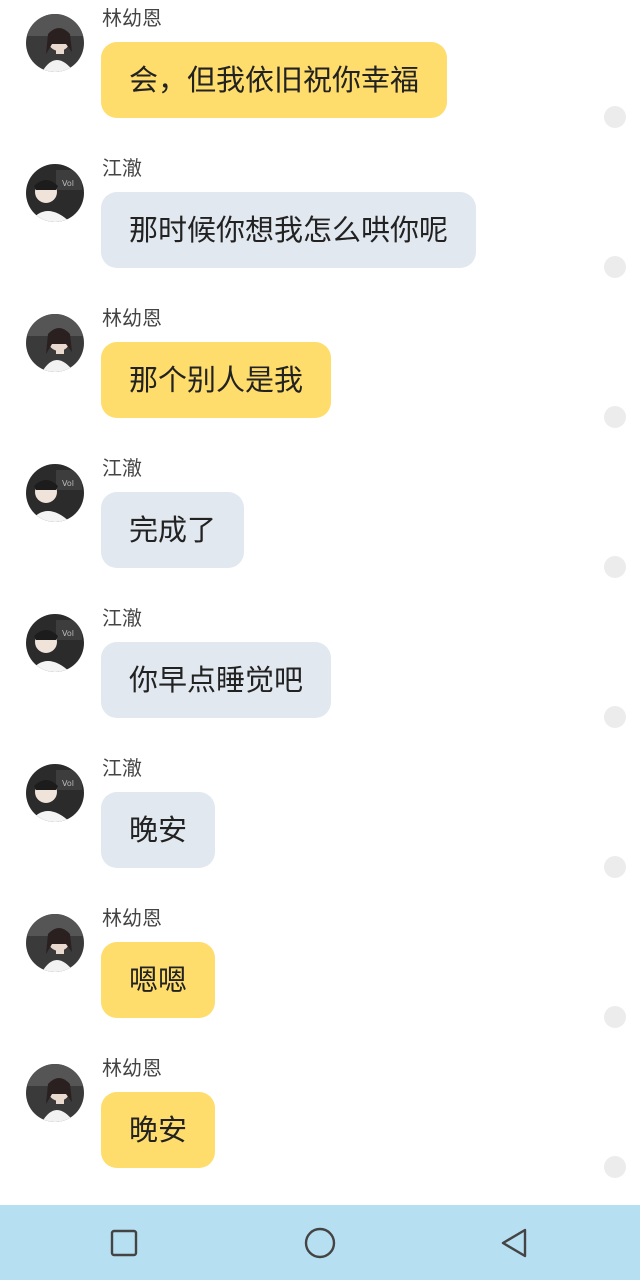 The width and height of the screenshot is (640, 1280). I want to click on circle-icon, so click(320, 1243).